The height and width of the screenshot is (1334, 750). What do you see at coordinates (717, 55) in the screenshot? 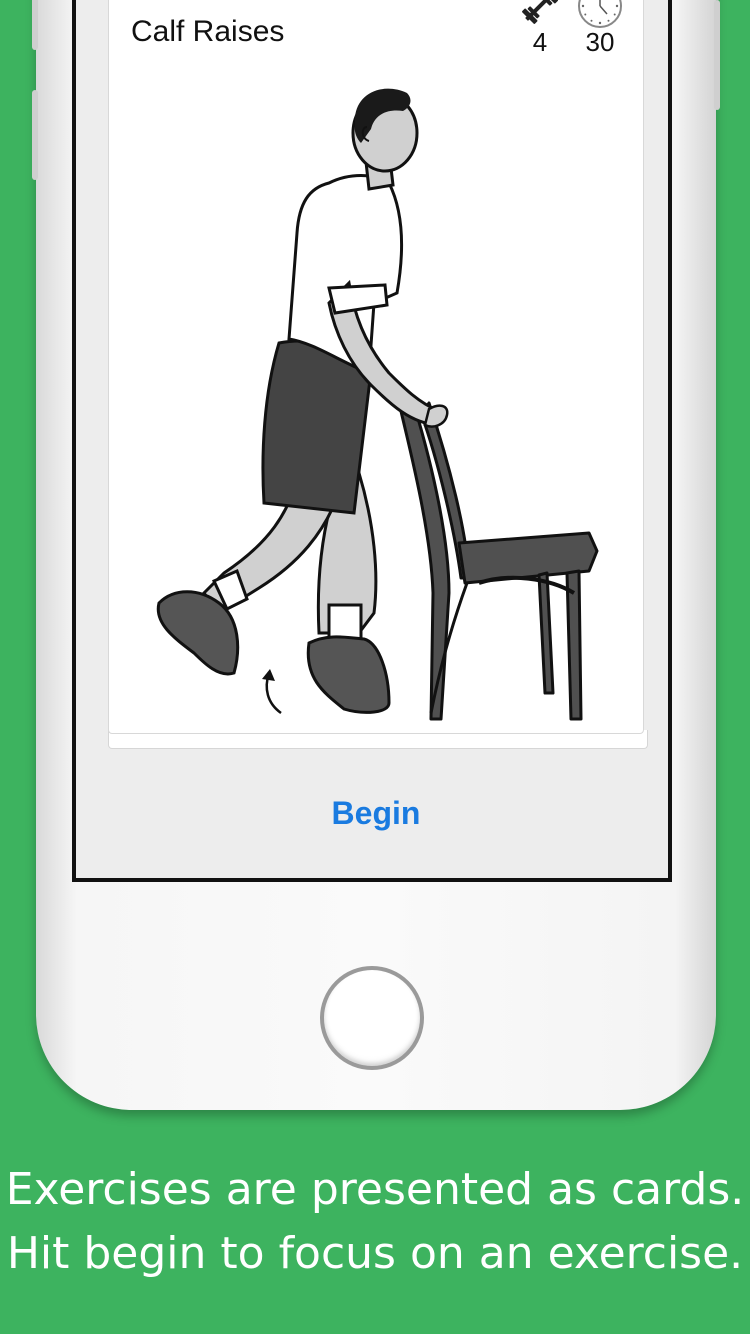
I see `phone-power-button` at bounding box center [717, 55].